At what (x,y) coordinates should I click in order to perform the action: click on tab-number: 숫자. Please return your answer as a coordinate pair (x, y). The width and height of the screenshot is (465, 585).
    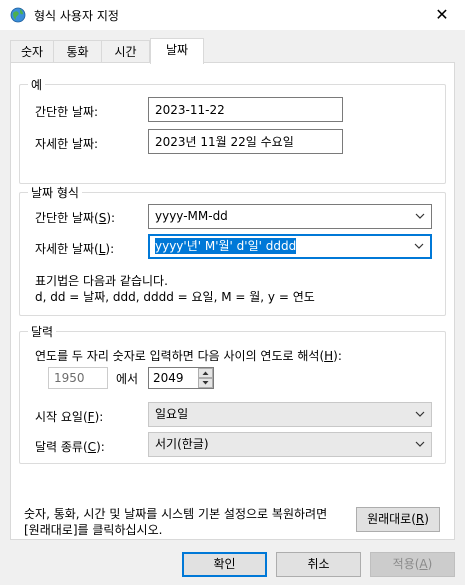
    Looking at the image, I should click on (32, 51).